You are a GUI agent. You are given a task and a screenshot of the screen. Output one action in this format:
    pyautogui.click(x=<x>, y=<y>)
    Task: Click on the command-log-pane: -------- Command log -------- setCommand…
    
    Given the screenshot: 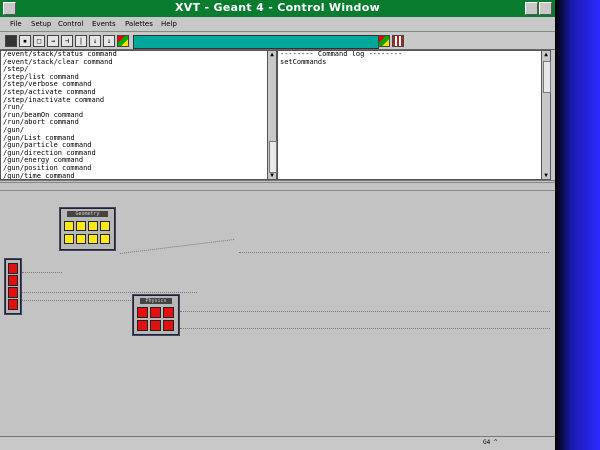 What is the action you would take?
    pyautogui.click(x=409, y=115)
    